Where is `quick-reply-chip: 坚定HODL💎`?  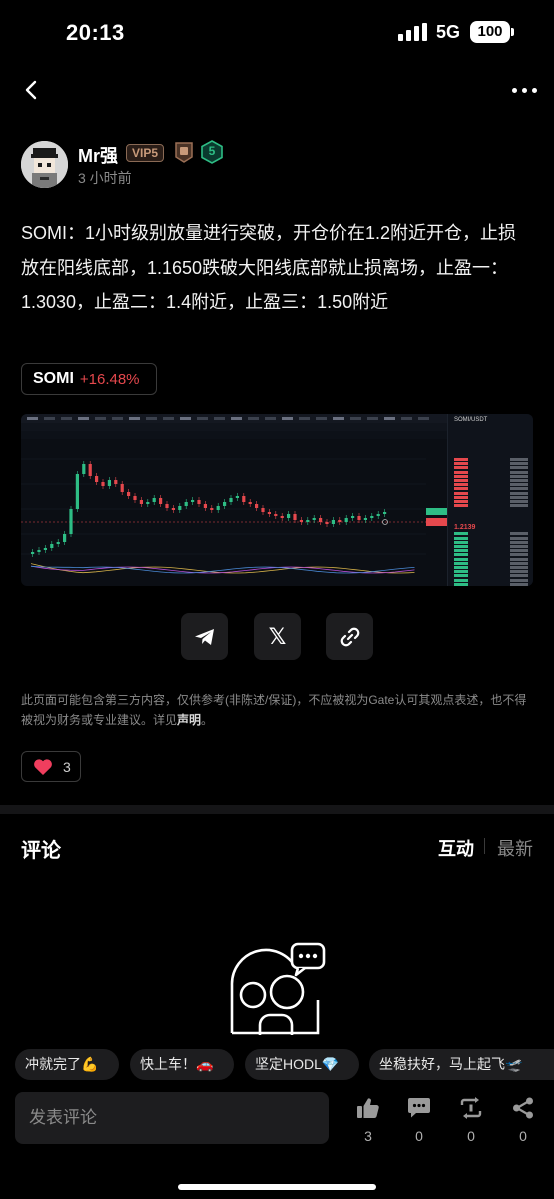 quick-reply-chip: 坚定HODL💎 is located at coordinates (302, 1064).